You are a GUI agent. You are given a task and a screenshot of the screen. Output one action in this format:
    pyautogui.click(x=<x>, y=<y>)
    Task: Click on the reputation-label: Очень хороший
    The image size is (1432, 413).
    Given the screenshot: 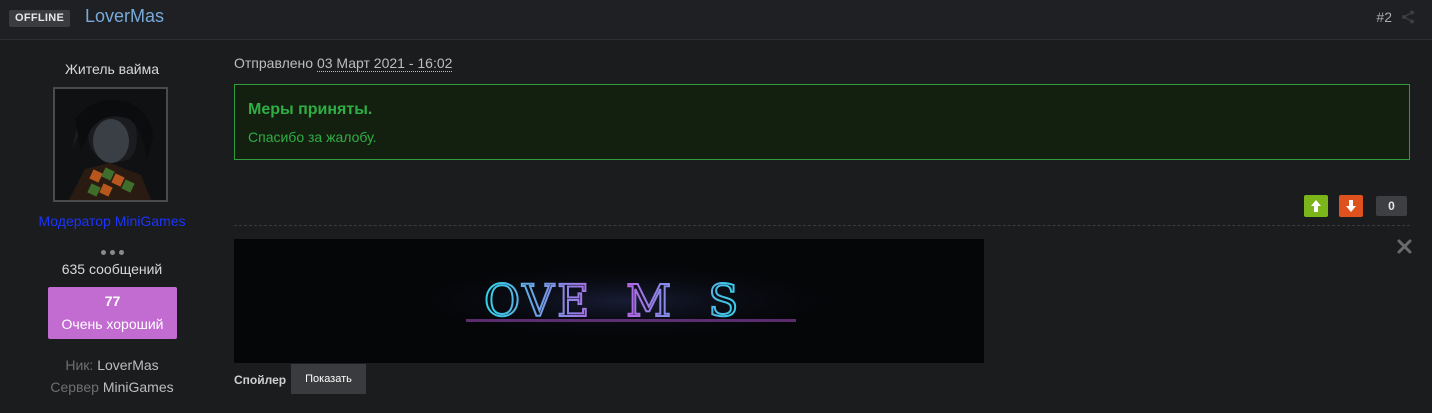 What is the action you would take?
    pyautogui.click(x=112, y=324)
    